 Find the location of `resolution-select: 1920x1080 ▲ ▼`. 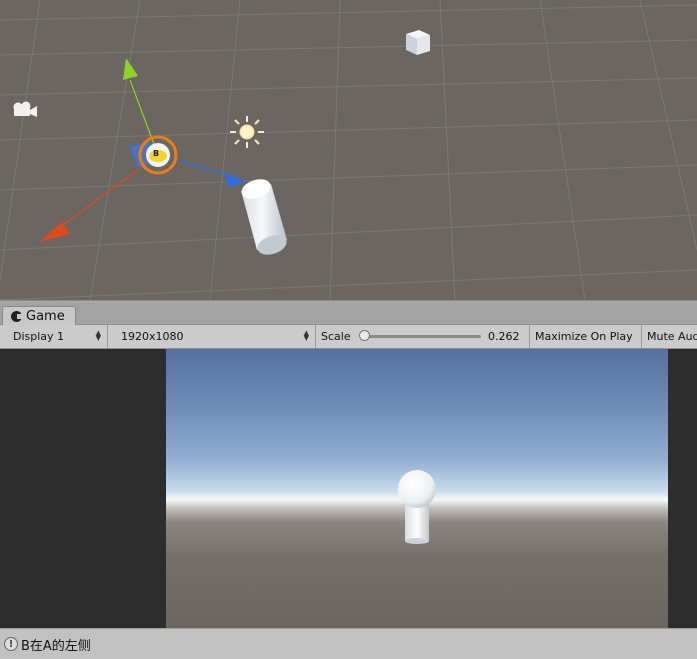

resolution-select: 1920x1080 ▲ ▼ is located at coordinates (215, 336).